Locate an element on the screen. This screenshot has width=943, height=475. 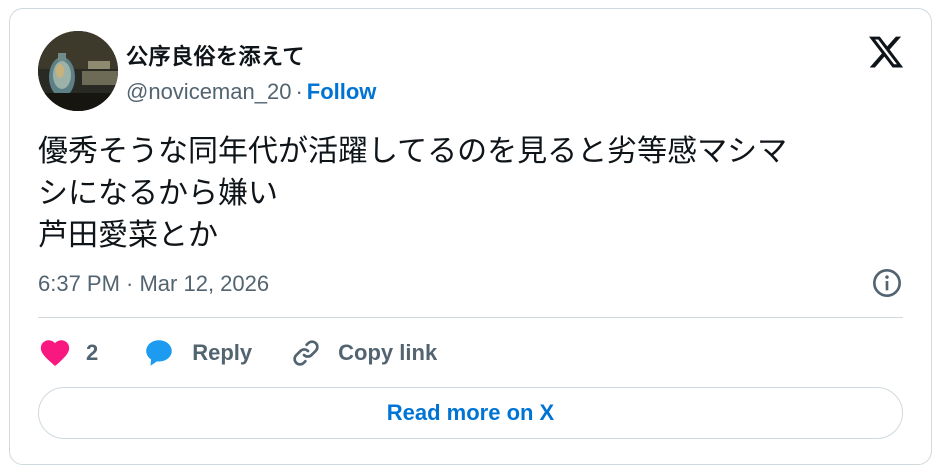
author-display-name: 公序良俗を添えて is located at coordinates (215, 55).